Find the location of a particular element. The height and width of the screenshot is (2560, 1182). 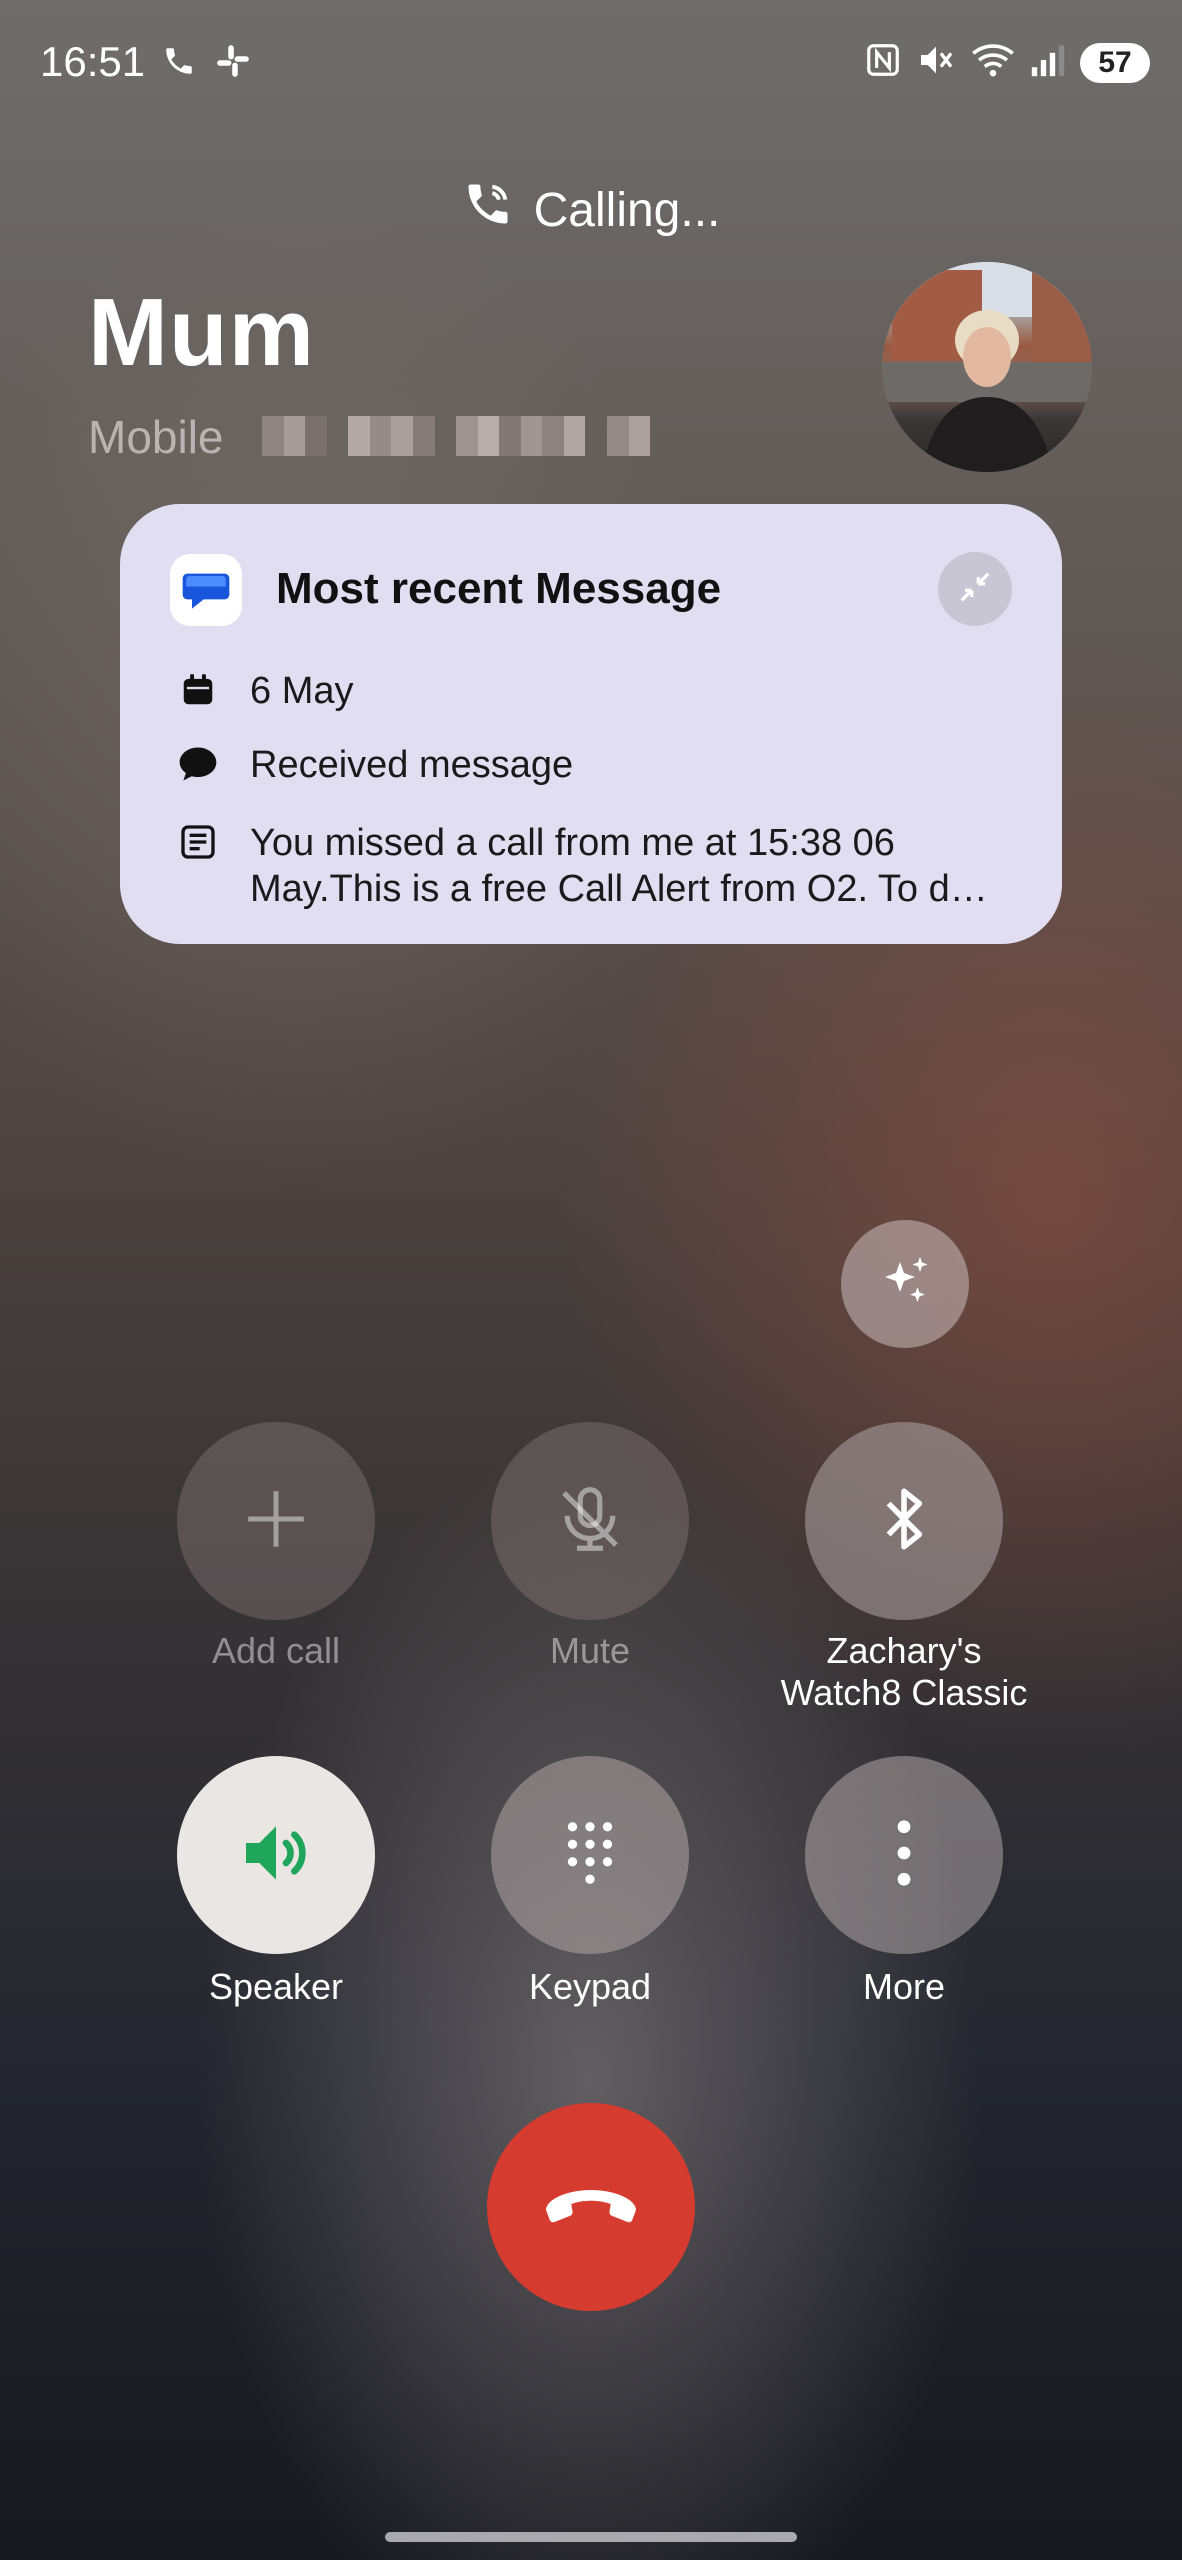

chat-bubble-icon is located at coordinates (198, 764).